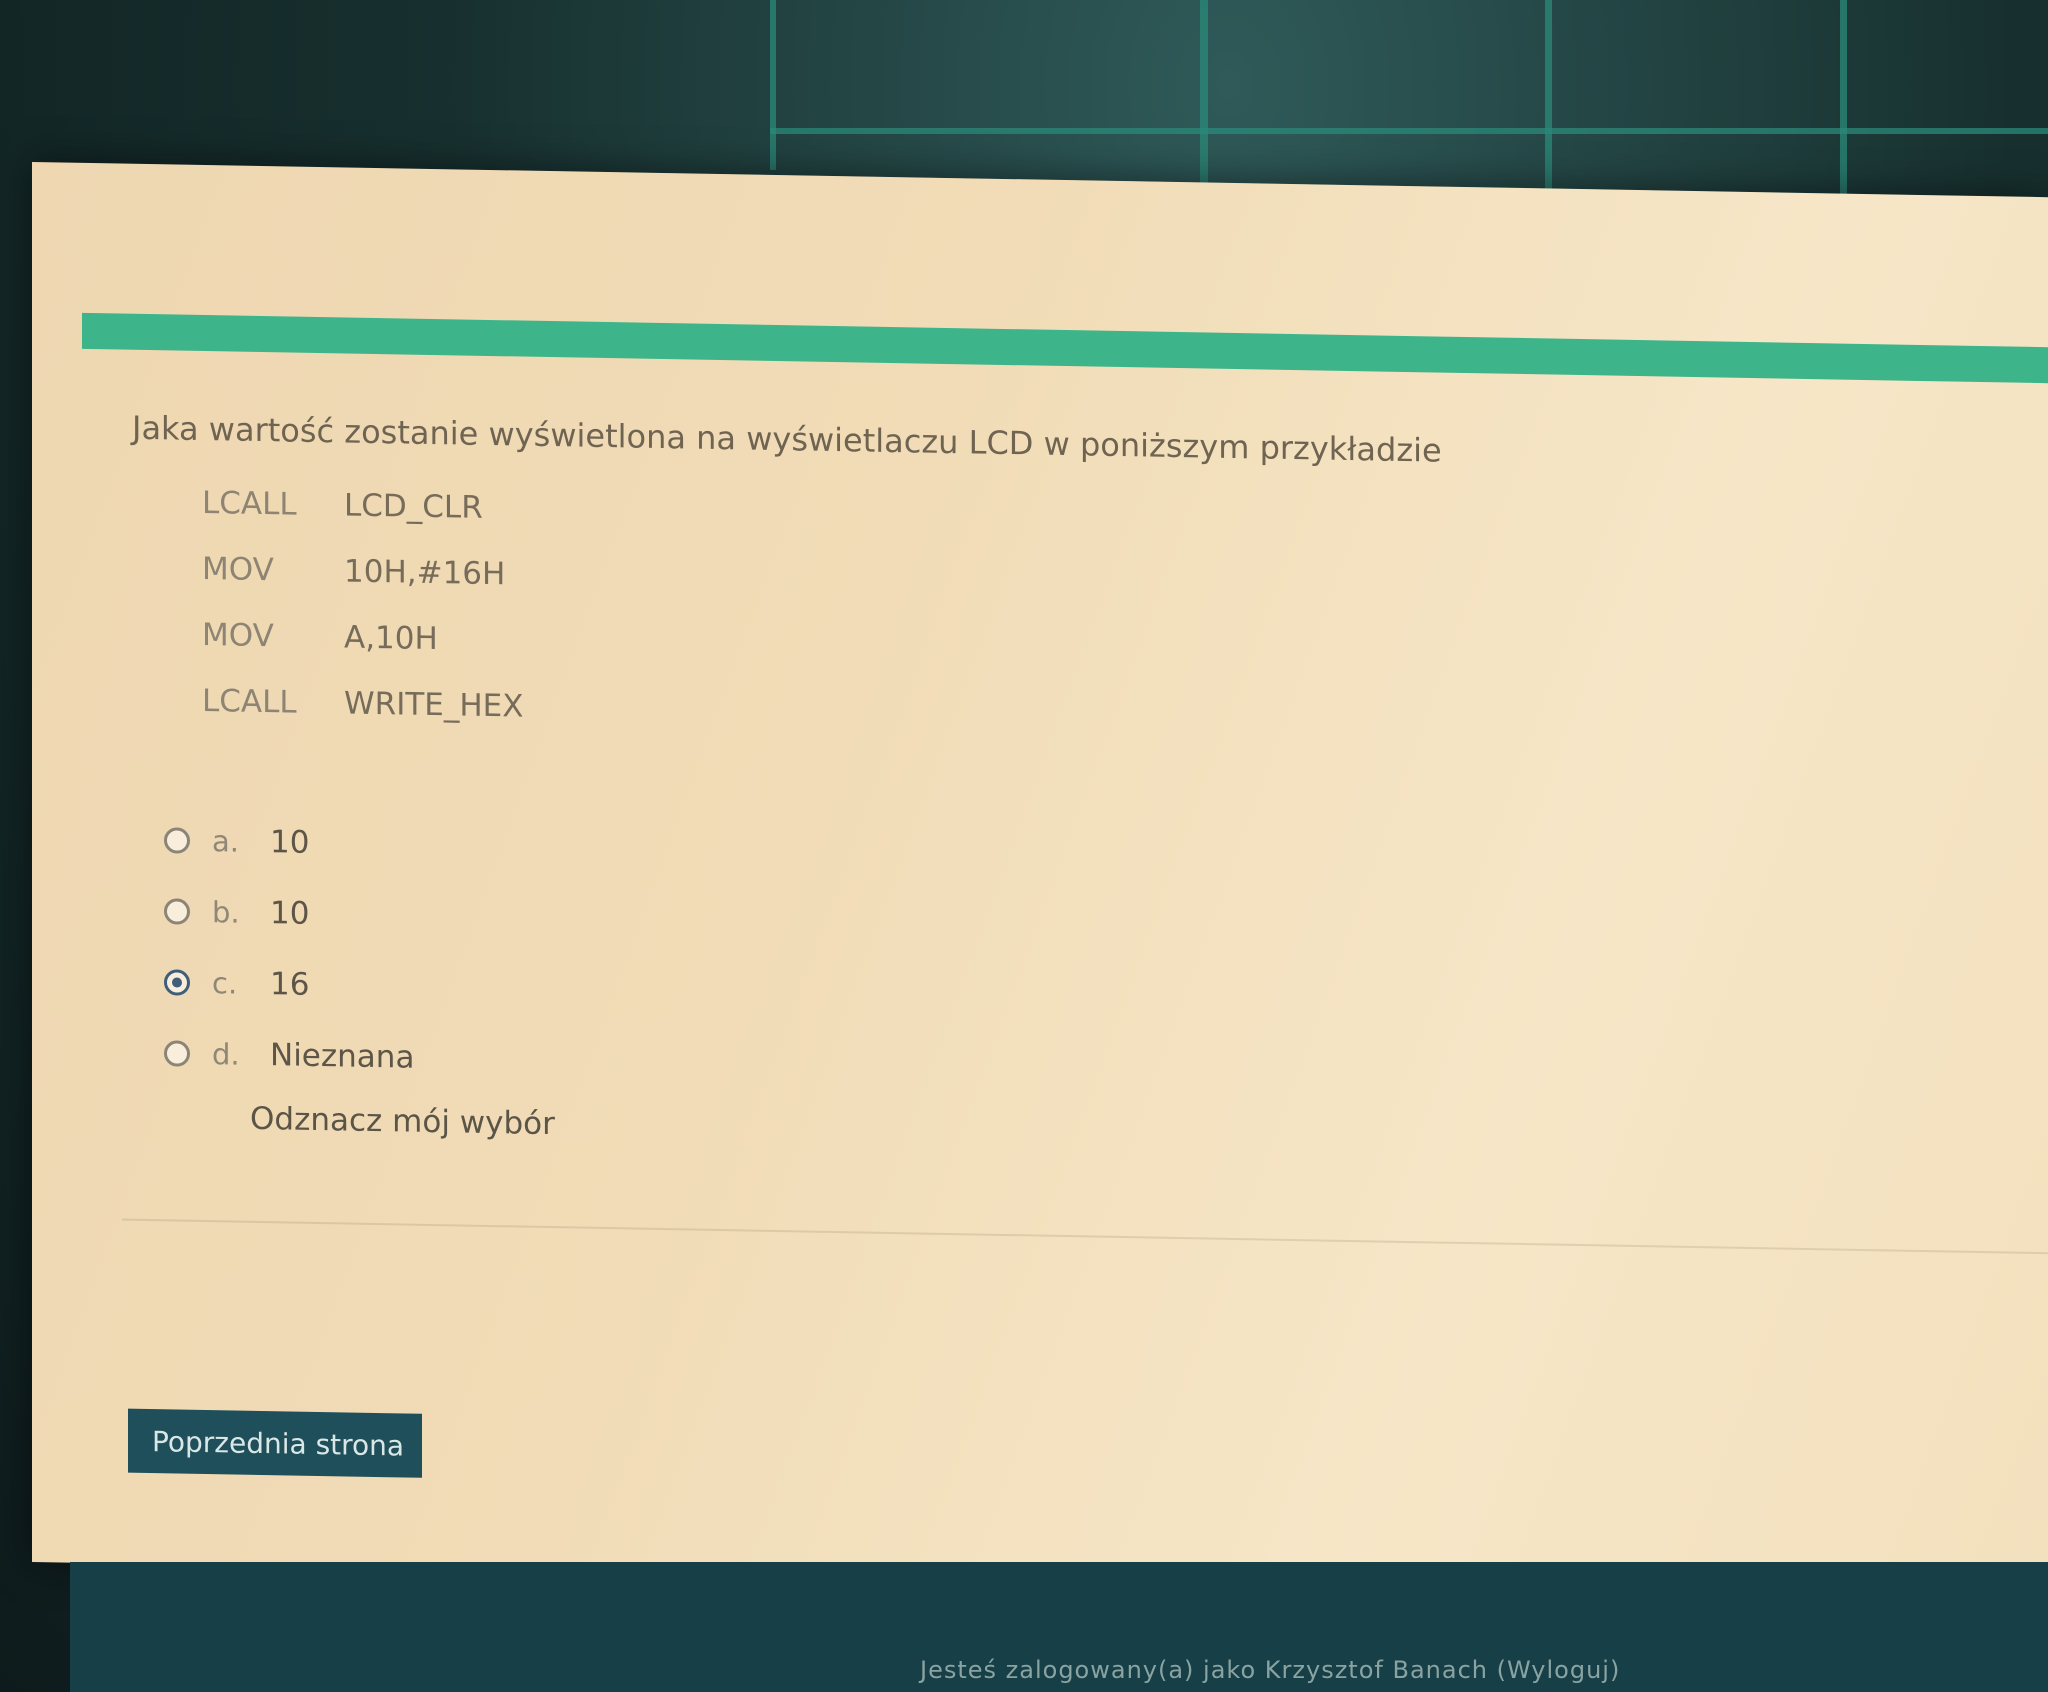 Image resolution: width=2048 pixels, height=1692 pixels. I want to click on code-line: MOV A,10H, so click(363, 638).